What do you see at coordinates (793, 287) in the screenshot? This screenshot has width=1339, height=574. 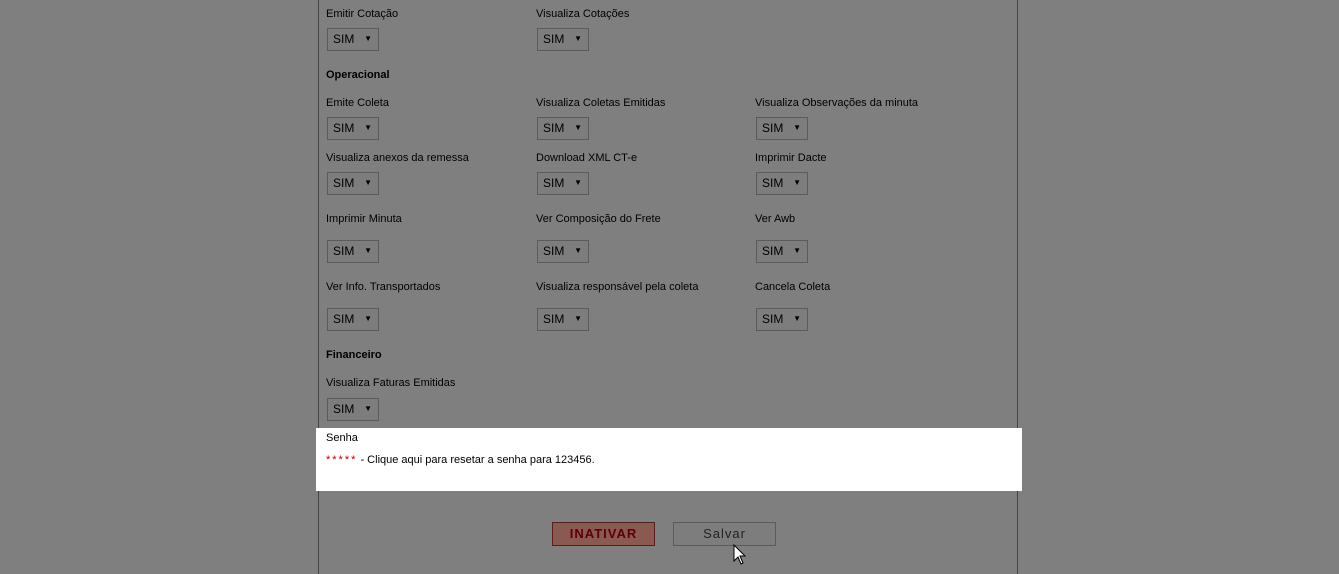 I see `field-label: Cancela Coleta` at bounding box center [793, 287].